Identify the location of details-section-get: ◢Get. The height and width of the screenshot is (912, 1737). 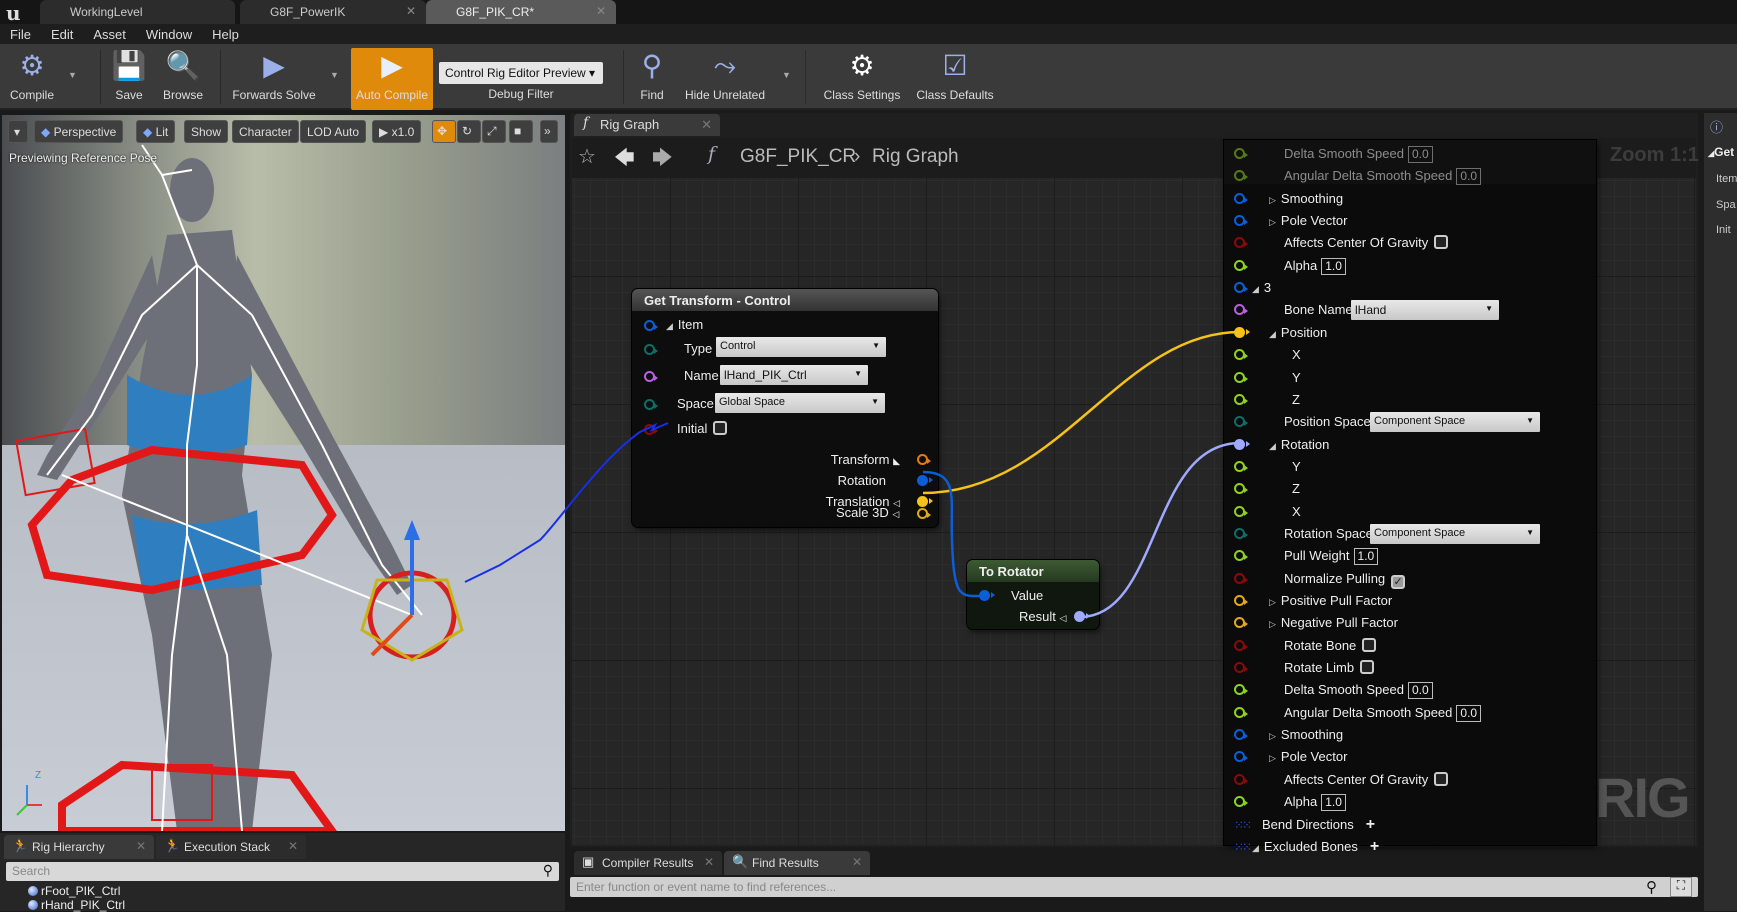
(1721, 152).